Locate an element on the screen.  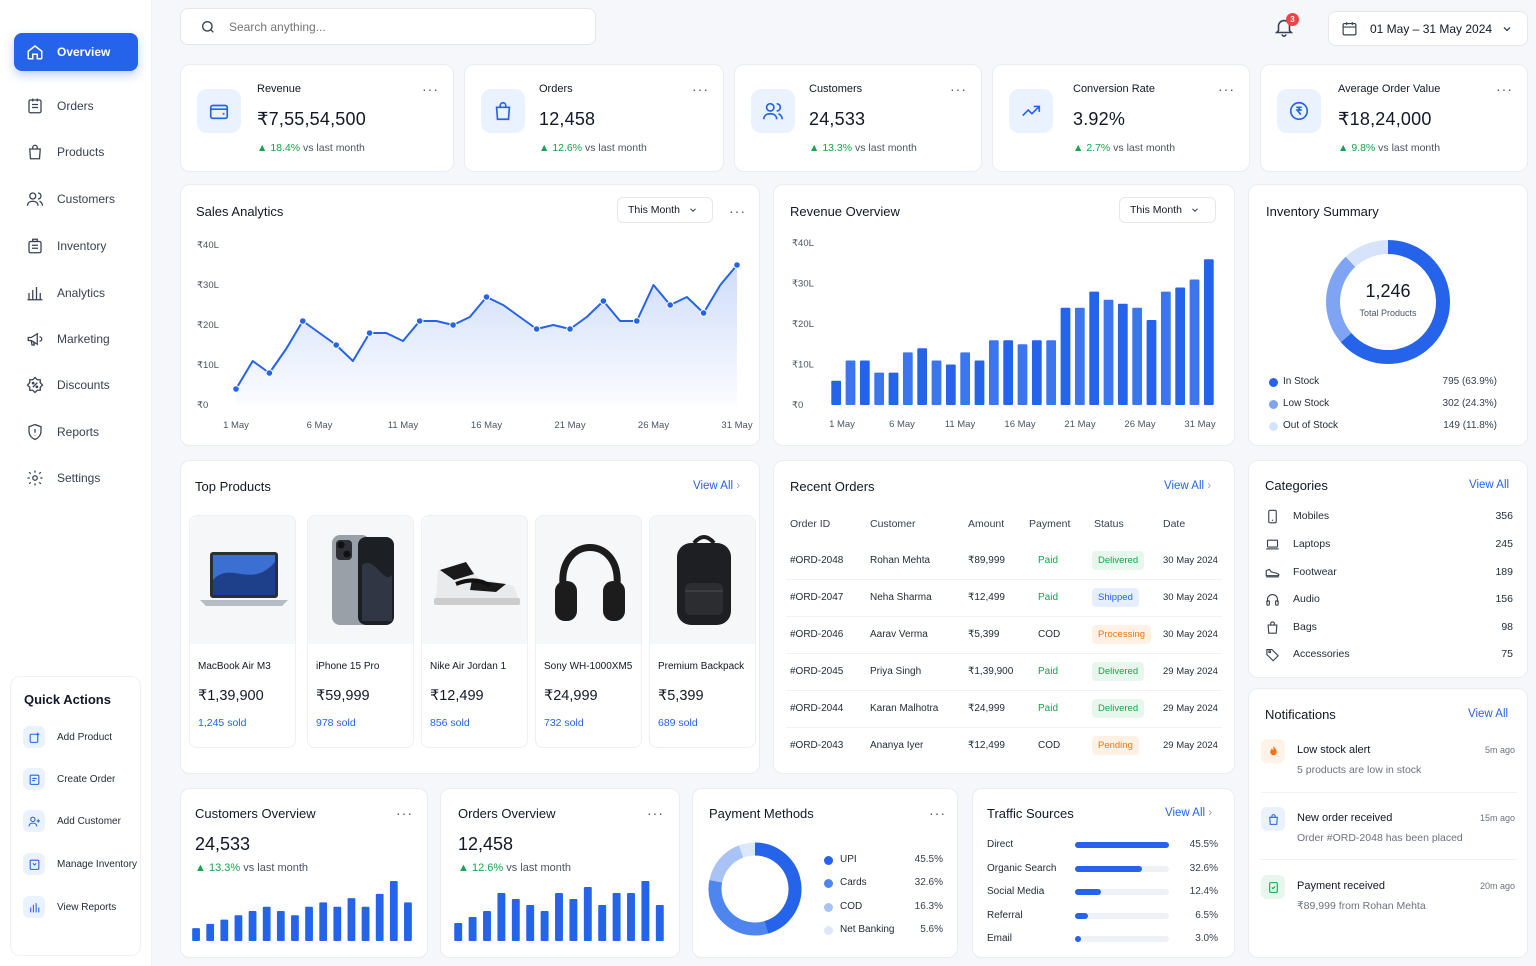
kpi-label: Orders is located at coordinates (556, 89).